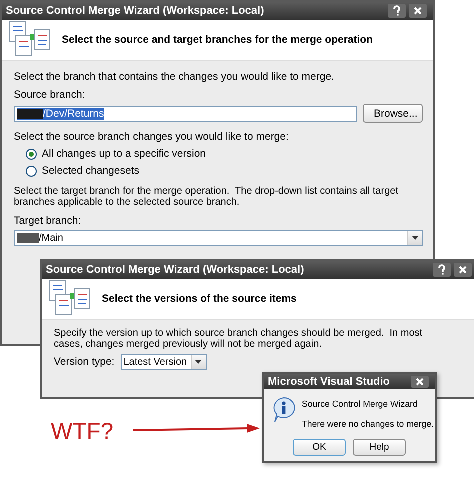  I want to click on field-value: /Dev/Returns, so click(73, 114).